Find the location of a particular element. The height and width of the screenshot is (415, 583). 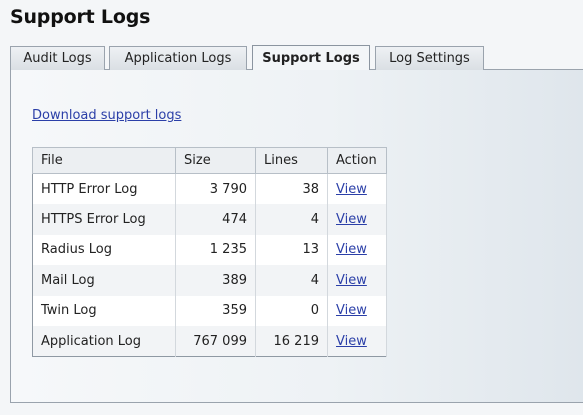

column-header-action: Action is located at coordinates (357, 160).